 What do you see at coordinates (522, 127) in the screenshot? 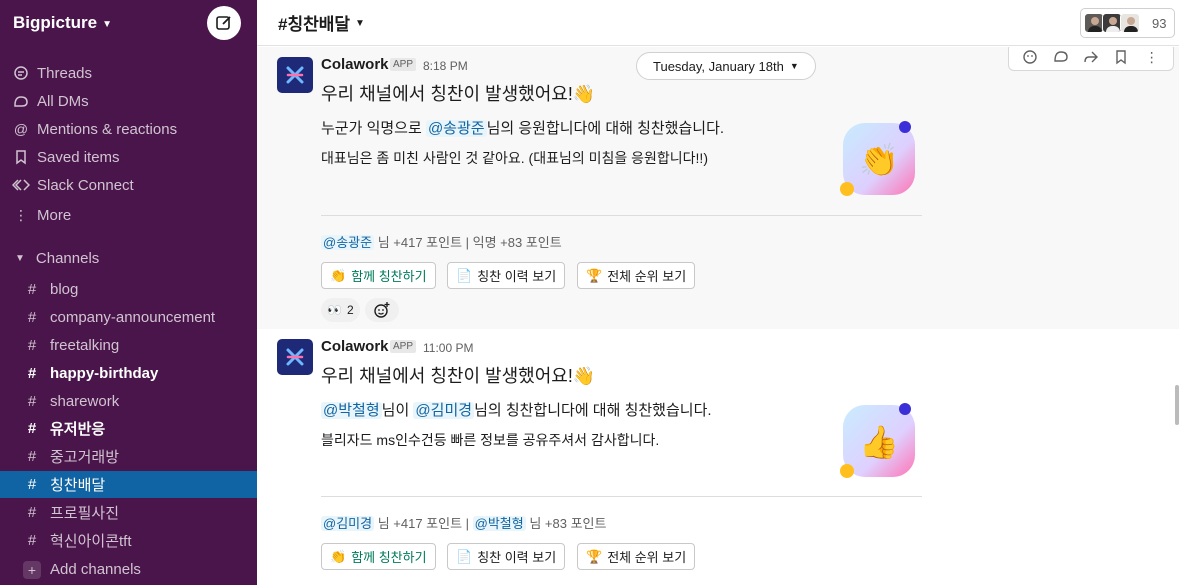
I see `message-line: 누군가 익명으로 @송광준 님의 응원합니다에 대해 칭찬했습니다.` at bounding box center [522, 127].